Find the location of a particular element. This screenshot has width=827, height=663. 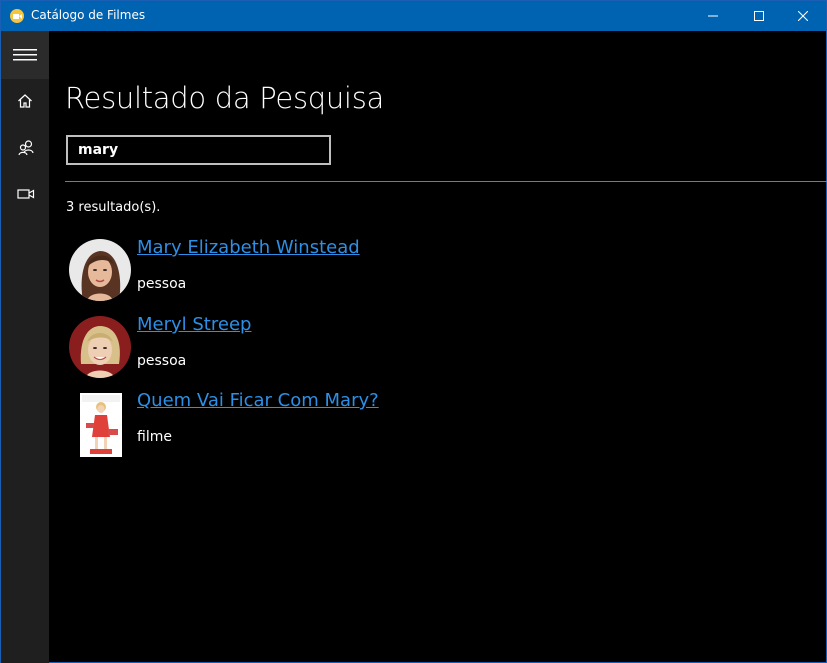

maximize-icon is located at coordinates (759, 16).